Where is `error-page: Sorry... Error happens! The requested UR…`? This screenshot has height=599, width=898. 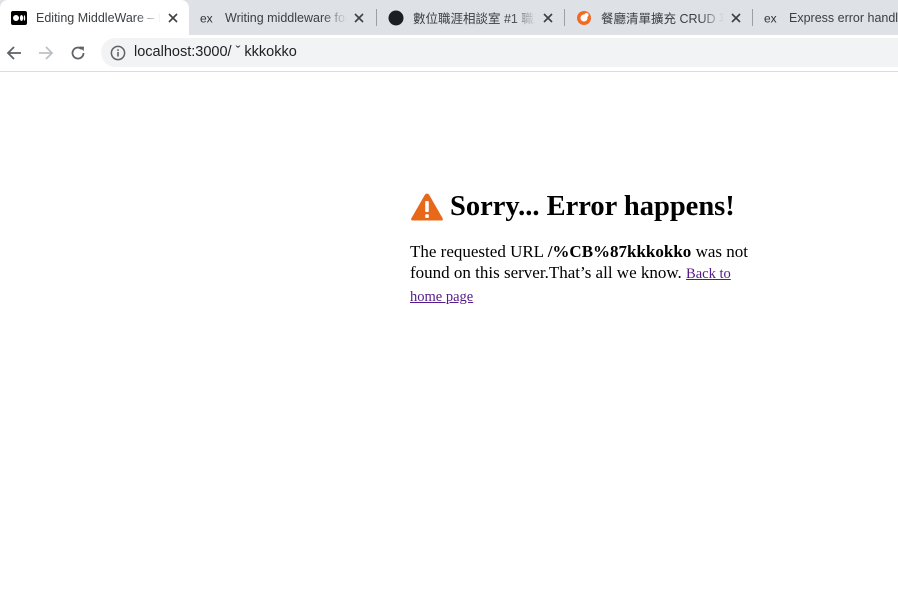
error-page: Sorry... Error happens! The requested UR… is located at coordinates (586, 248).